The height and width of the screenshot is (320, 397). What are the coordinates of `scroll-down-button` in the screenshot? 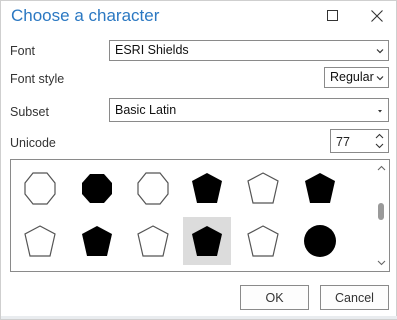 It's located at (381, 263).